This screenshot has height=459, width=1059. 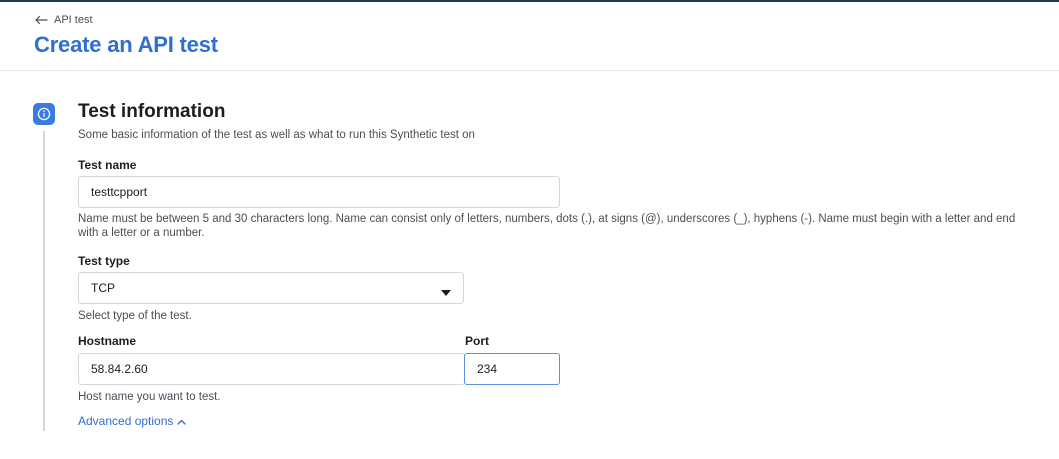 What do you see at coordinates (182, 421) in the screenshot?
I see `chevron-up-icon` at bounding box center [182, 421].